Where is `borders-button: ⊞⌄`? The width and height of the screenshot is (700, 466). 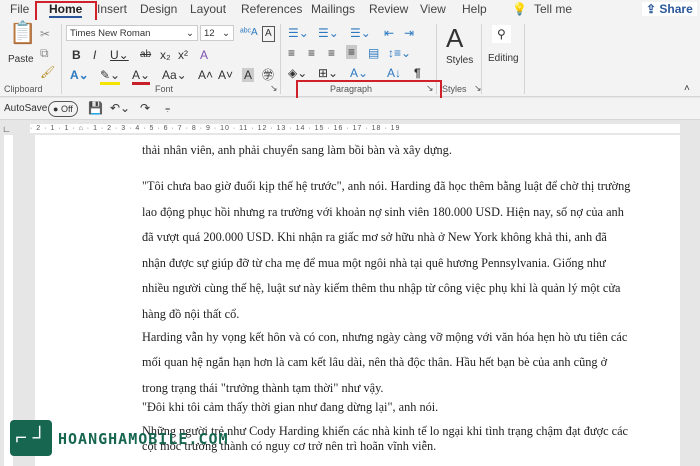
borders-button: ⊞⌄ is located at coordinates (328, 73).